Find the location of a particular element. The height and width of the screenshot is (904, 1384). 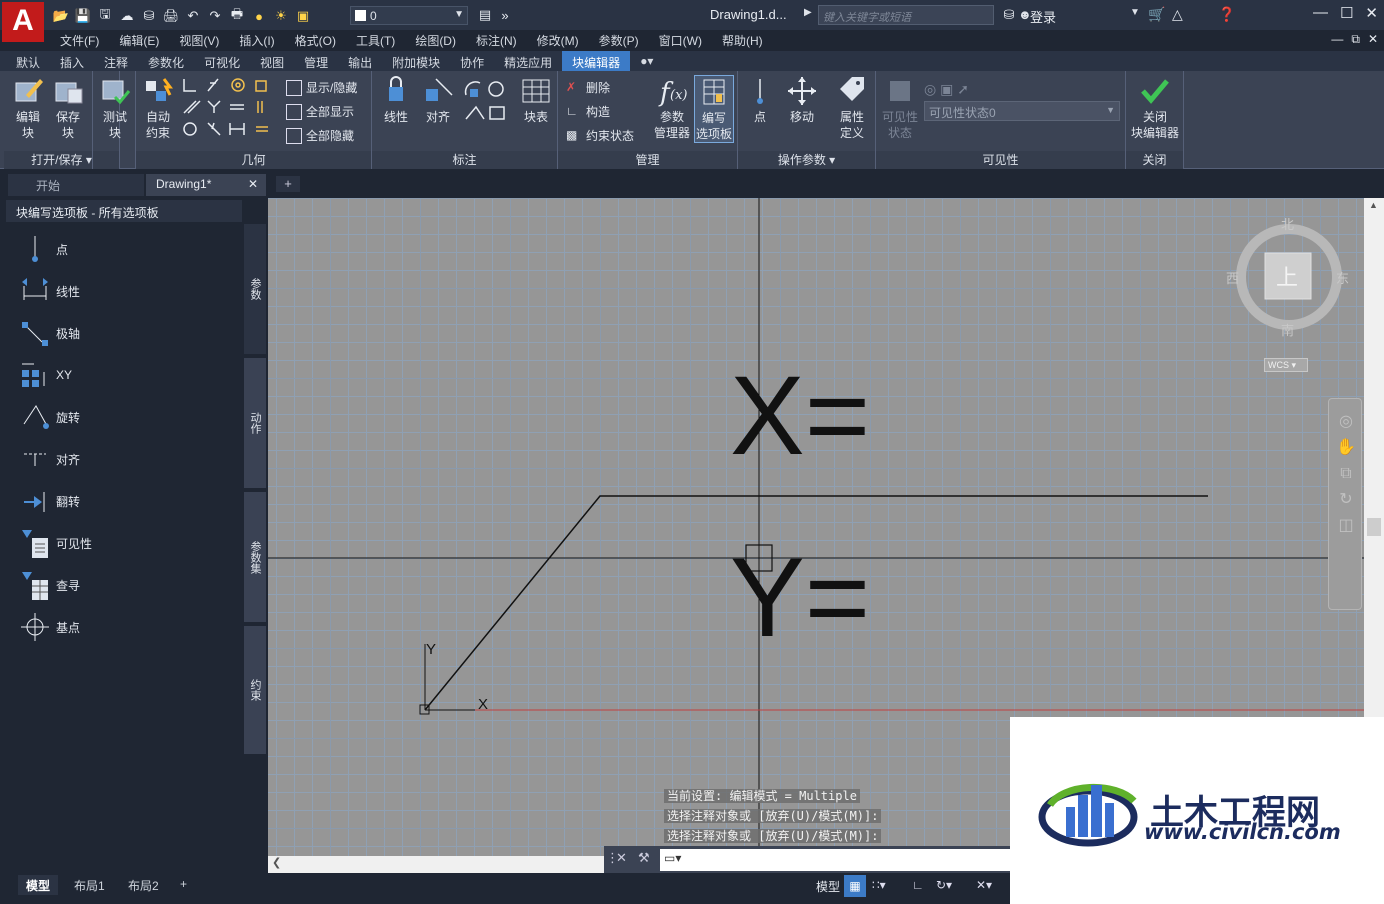

menu-modify: 修改(M) is located at coordinates (558, 40).